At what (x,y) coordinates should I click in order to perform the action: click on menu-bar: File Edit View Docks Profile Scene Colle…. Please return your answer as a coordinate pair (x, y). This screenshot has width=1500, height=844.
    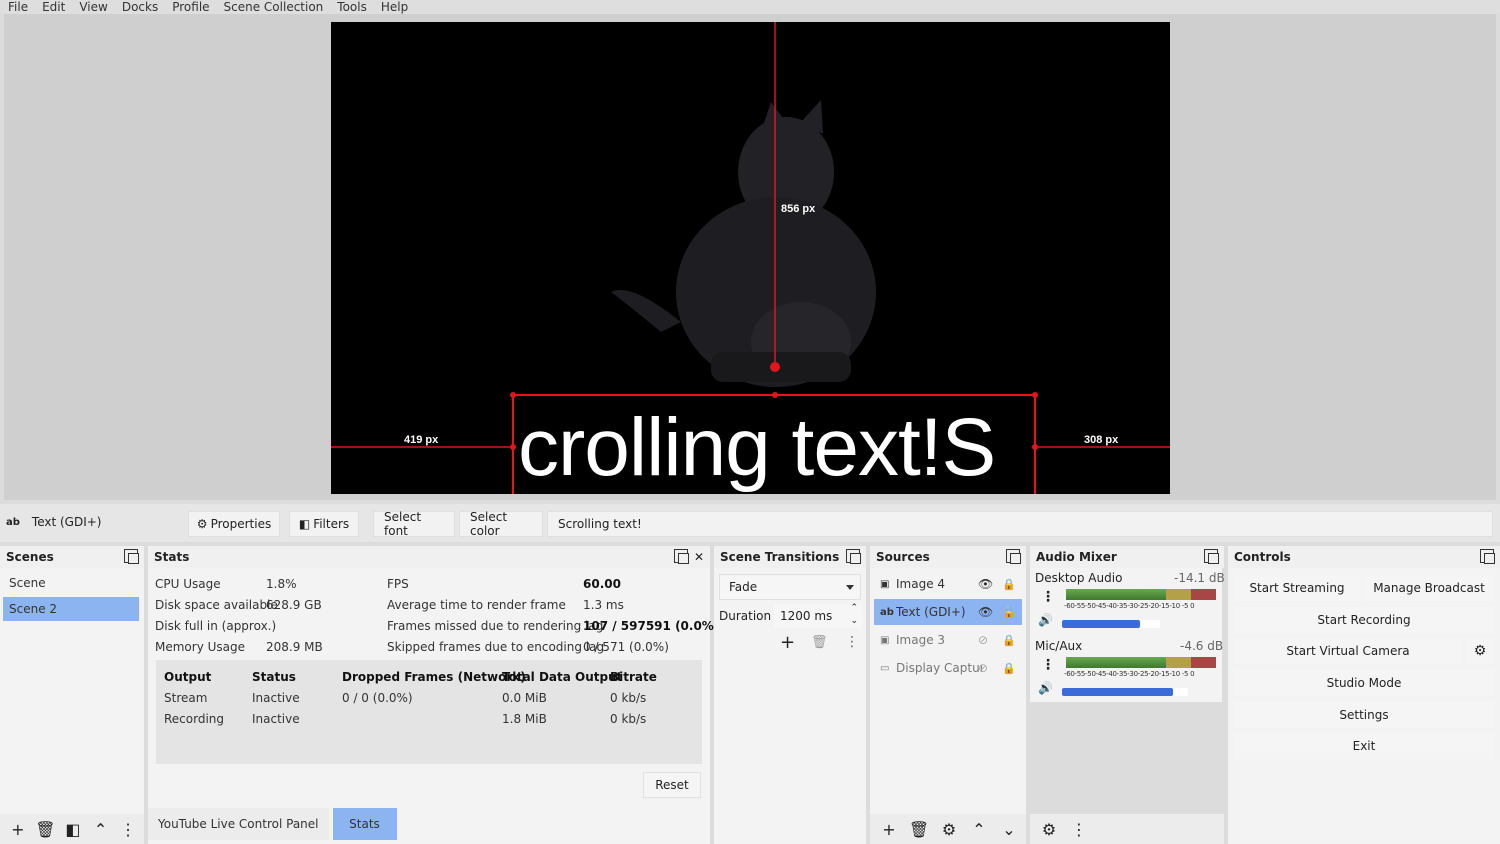
    Looking at the image, I should click on (750, 7).